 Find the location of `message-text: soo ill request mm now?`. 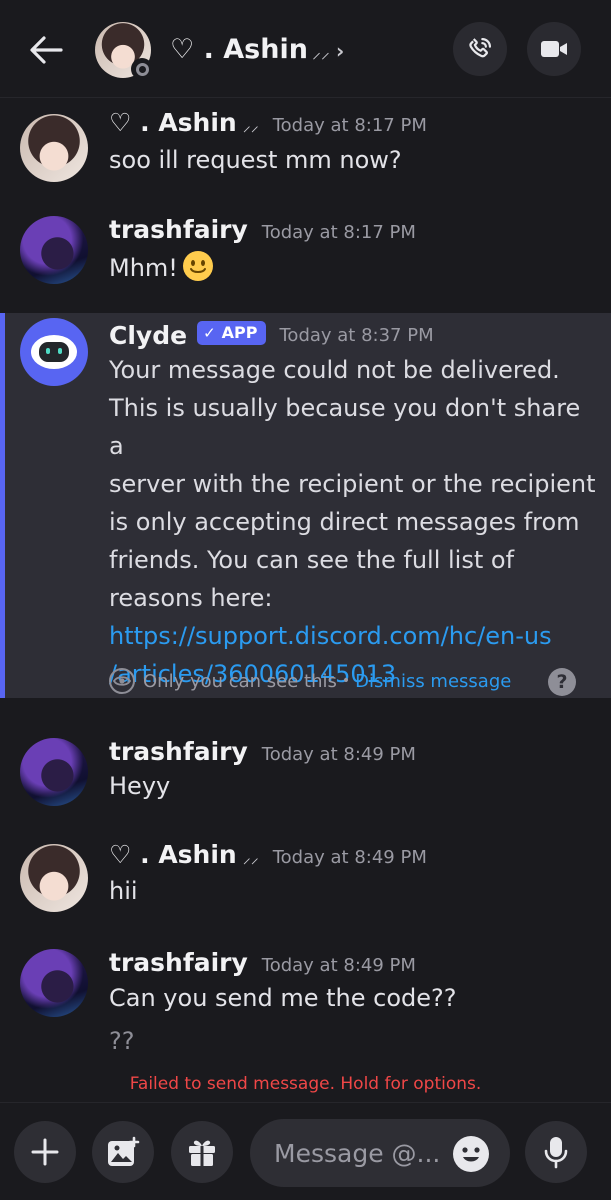

message-text: soo ill request mm now? is located at coordinates (255, 160).